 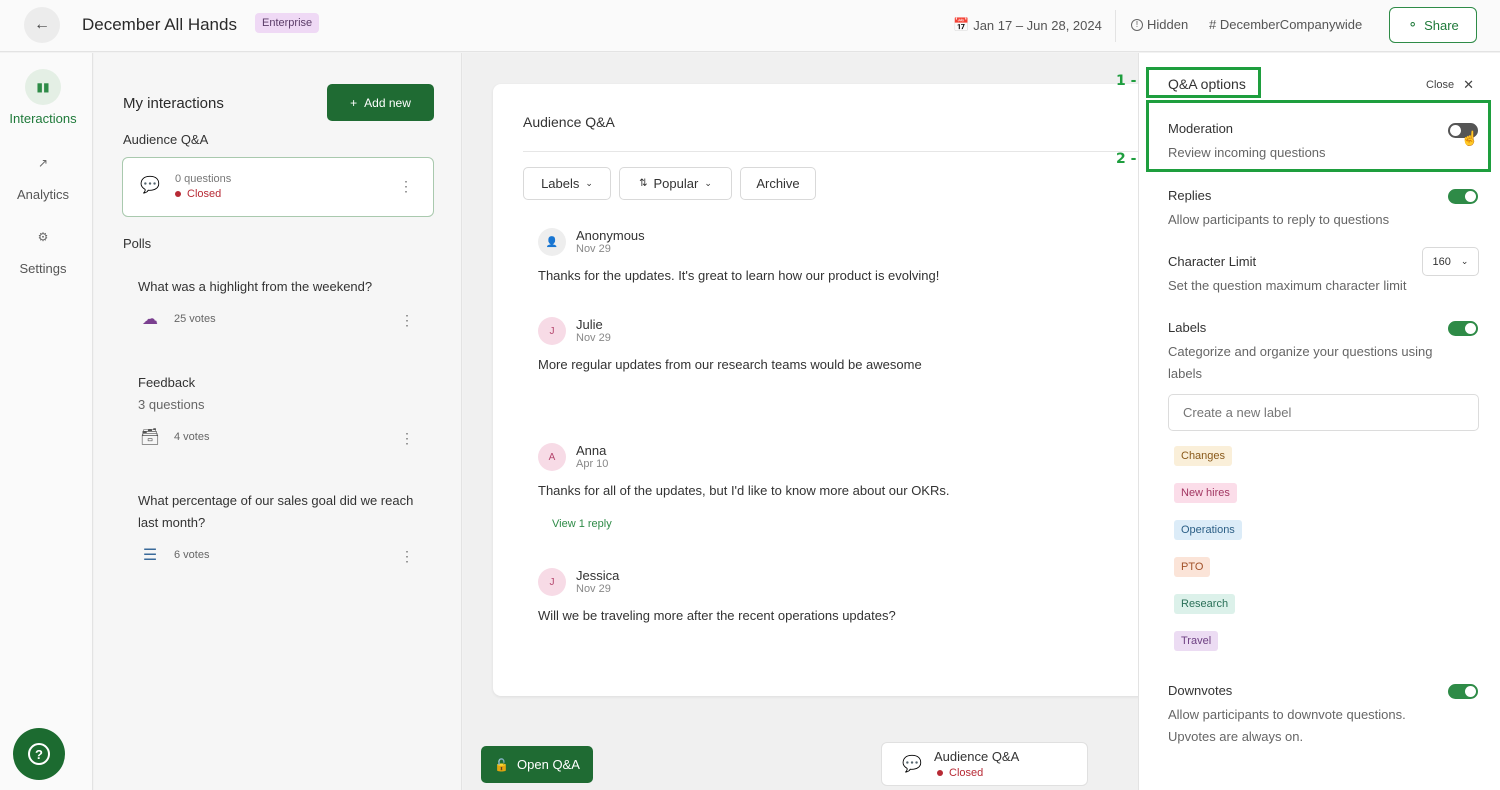 I want to click on sort-filter: ⇅ Popular ⌄, so click(x=675, y=183).